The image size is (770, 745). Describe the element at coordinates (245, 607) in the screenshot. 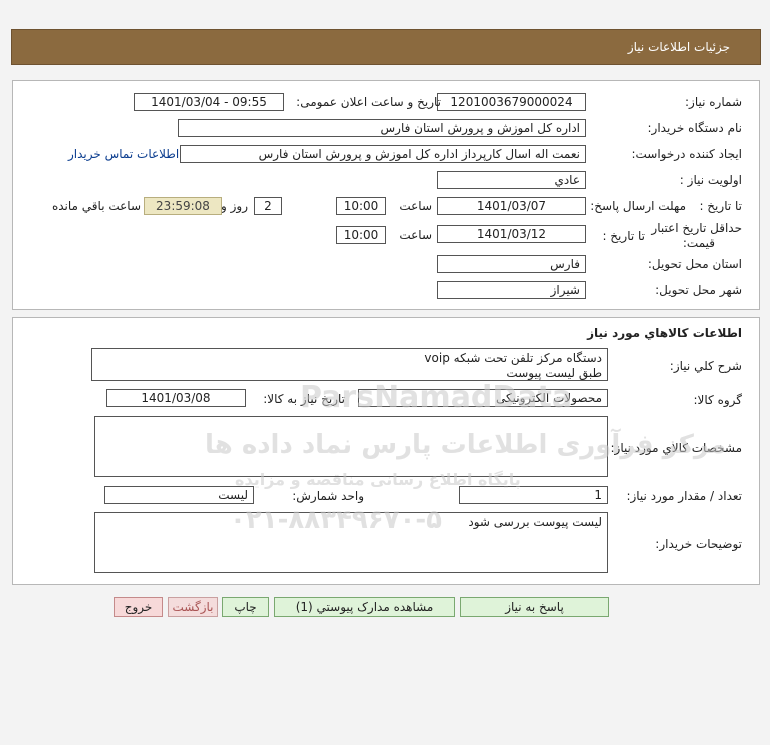

I see `print-button: چاپ` at that location.